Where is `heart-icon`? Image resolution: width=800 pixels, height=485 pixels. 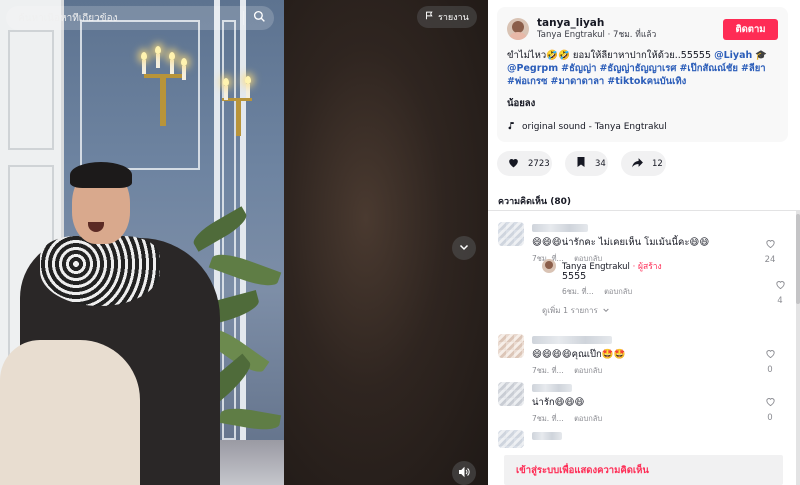
heart-icon is located at coordinates (513, 164).